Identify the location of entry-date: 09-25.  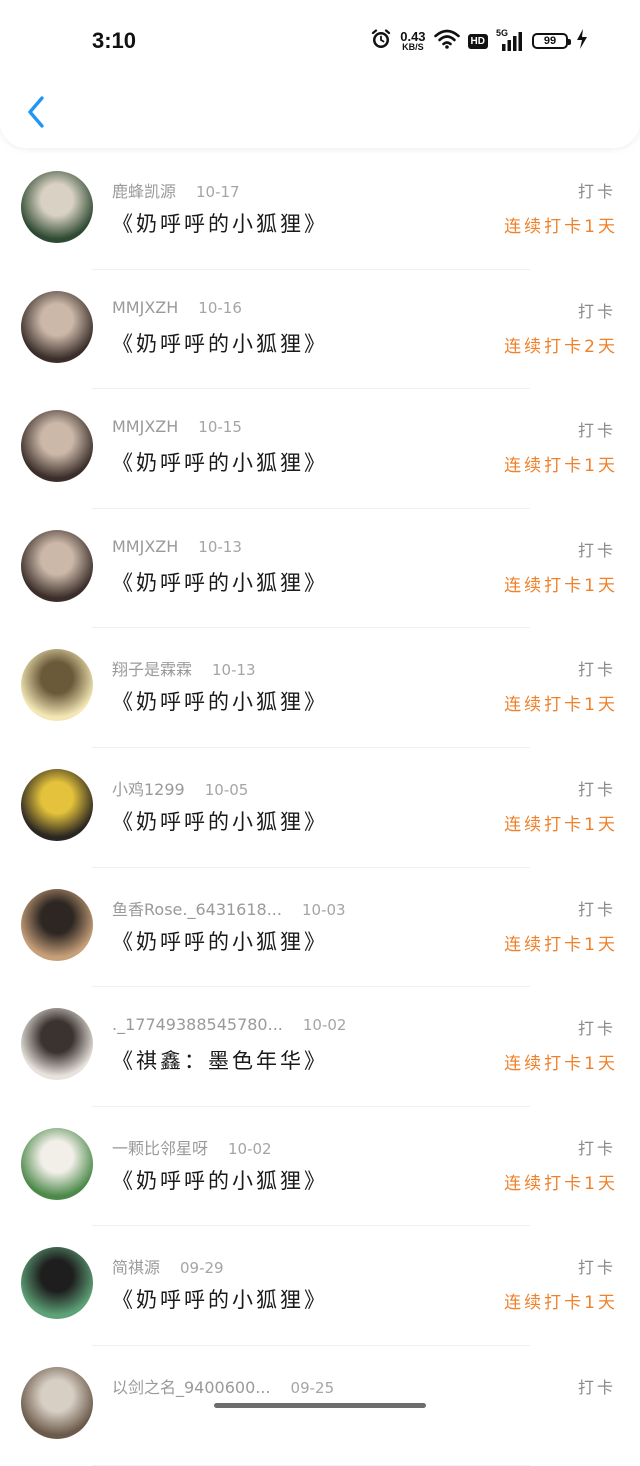
(312, 1387).